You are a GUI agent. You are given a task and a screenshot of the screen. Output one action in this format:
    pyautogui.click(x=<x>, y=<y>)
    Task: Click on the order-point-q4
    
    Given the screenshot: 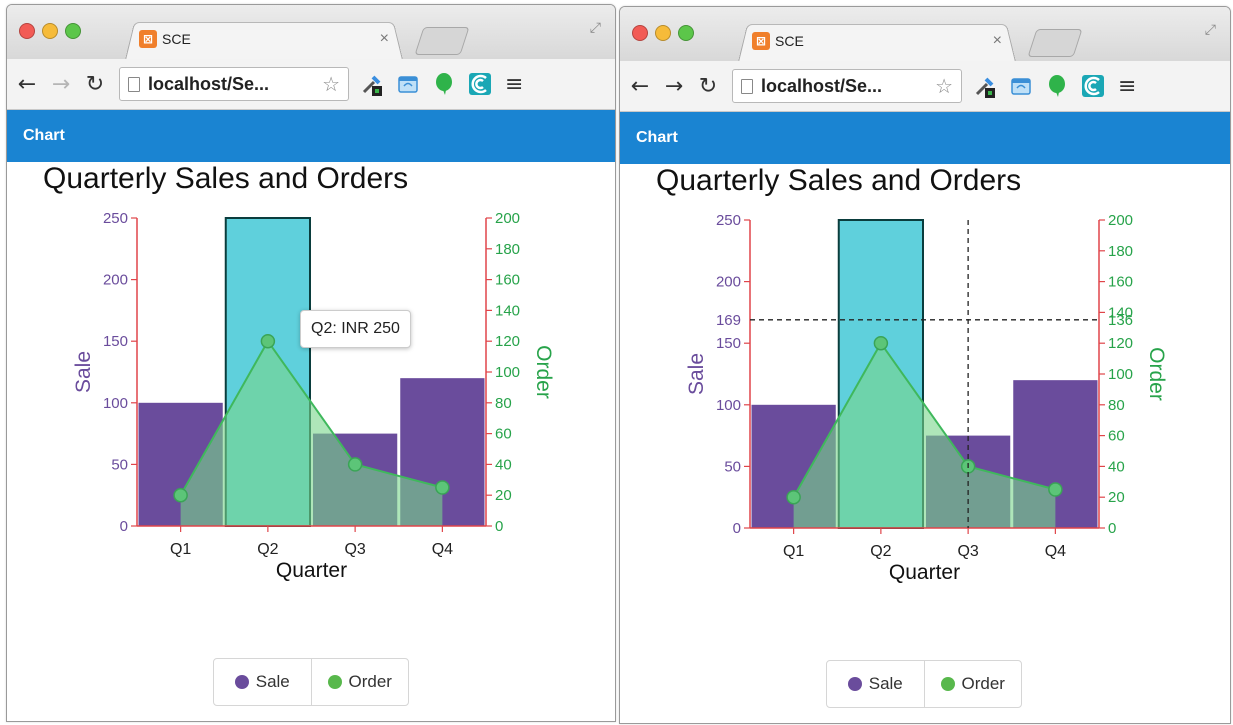 What is the action you would take?
    pyautogui.click(x=442, y=487)
    